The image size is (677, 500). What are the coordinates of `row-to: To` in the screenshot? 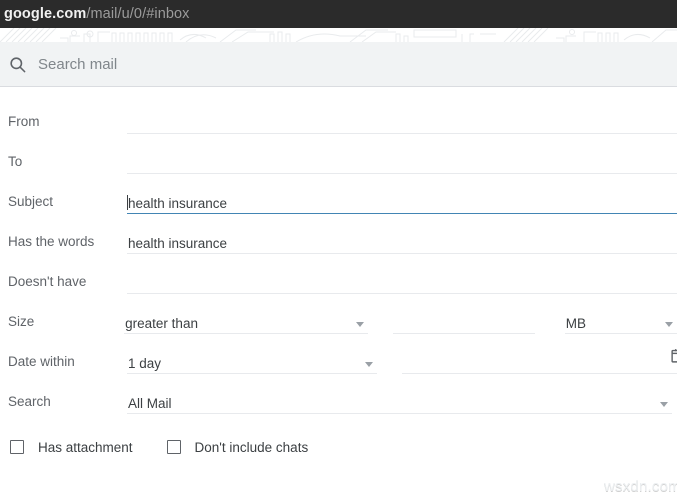 It's located at (338, 161).